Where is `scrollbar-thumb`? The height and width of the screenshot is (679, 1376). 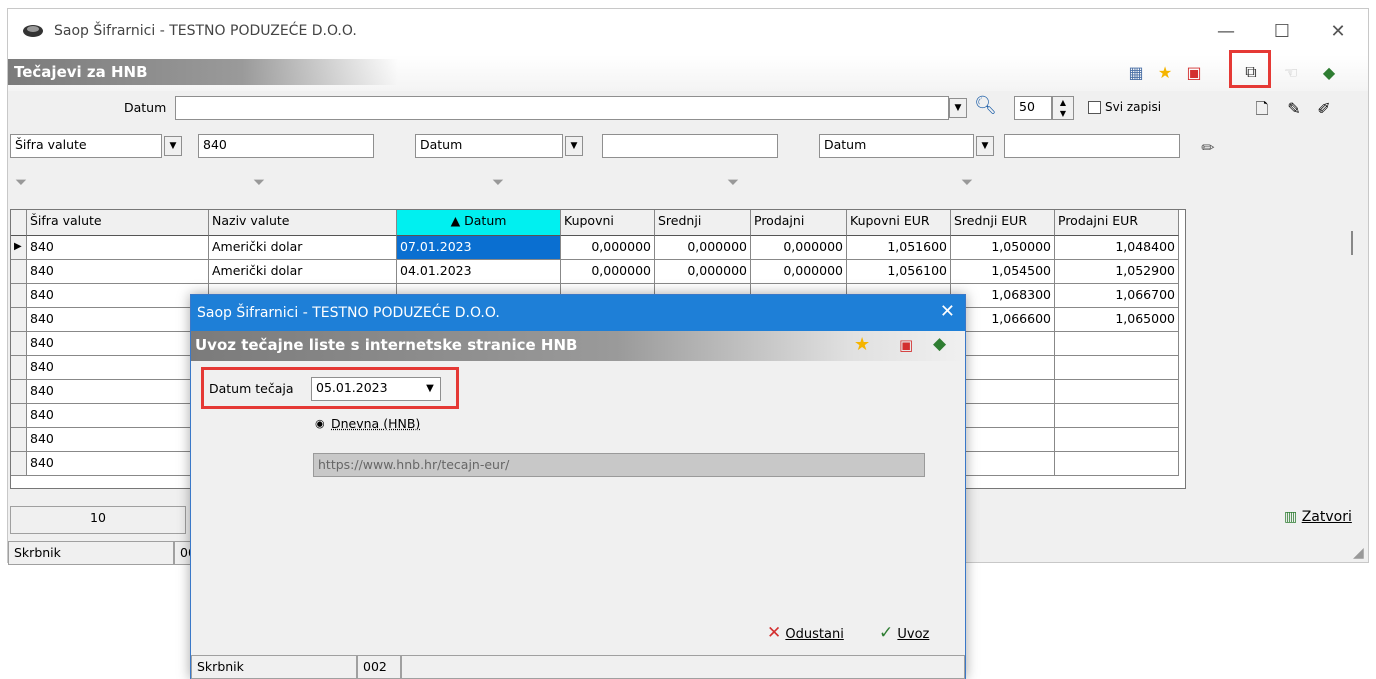 scrollbar-thumb is located at coordinates (1352, 243).